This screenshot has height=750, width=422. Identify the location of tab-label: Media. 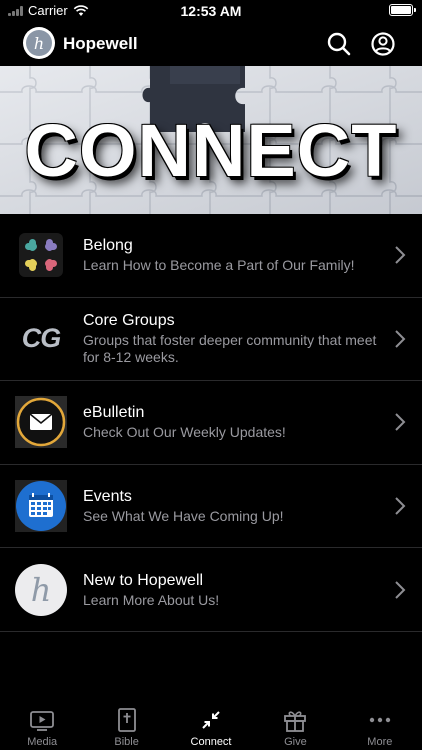
(42, 742).